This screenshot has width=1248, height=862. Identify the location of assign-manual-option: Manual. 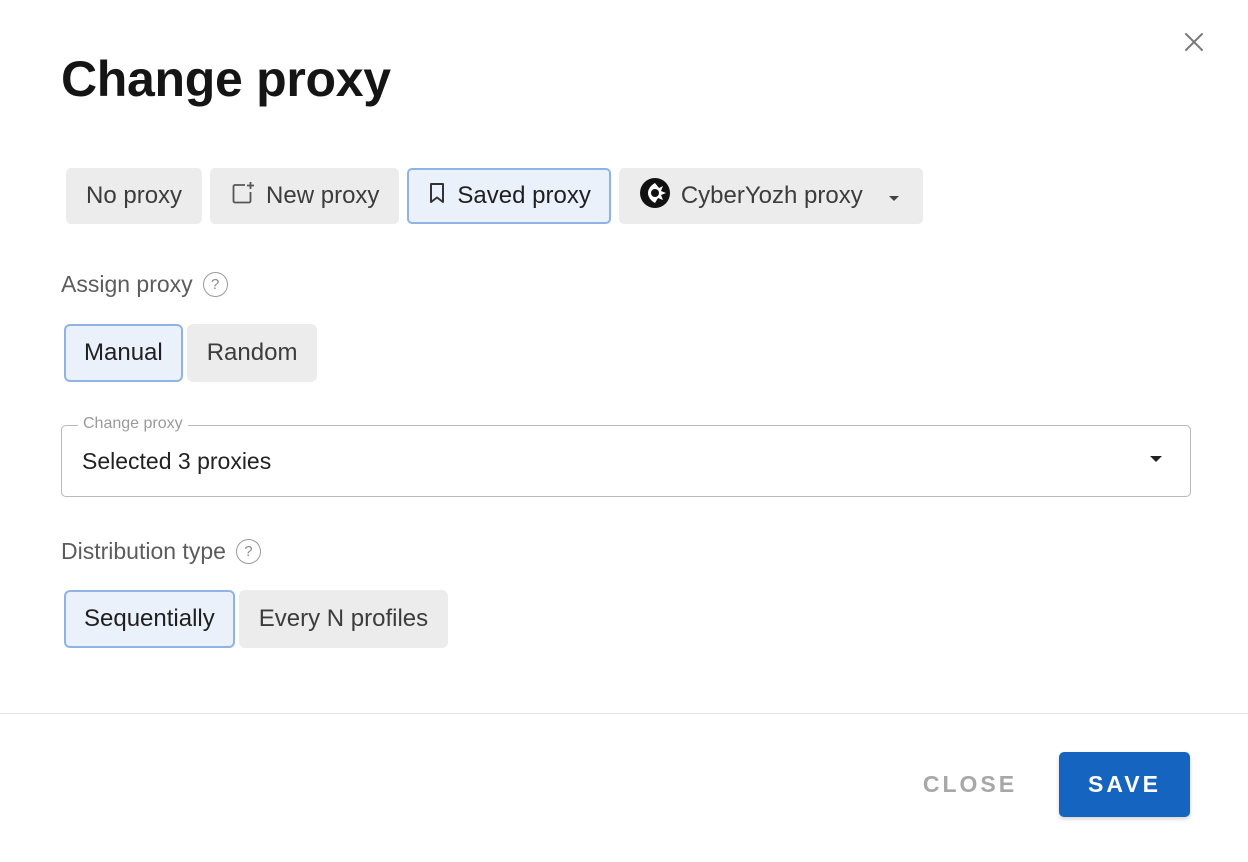
(123, 353).